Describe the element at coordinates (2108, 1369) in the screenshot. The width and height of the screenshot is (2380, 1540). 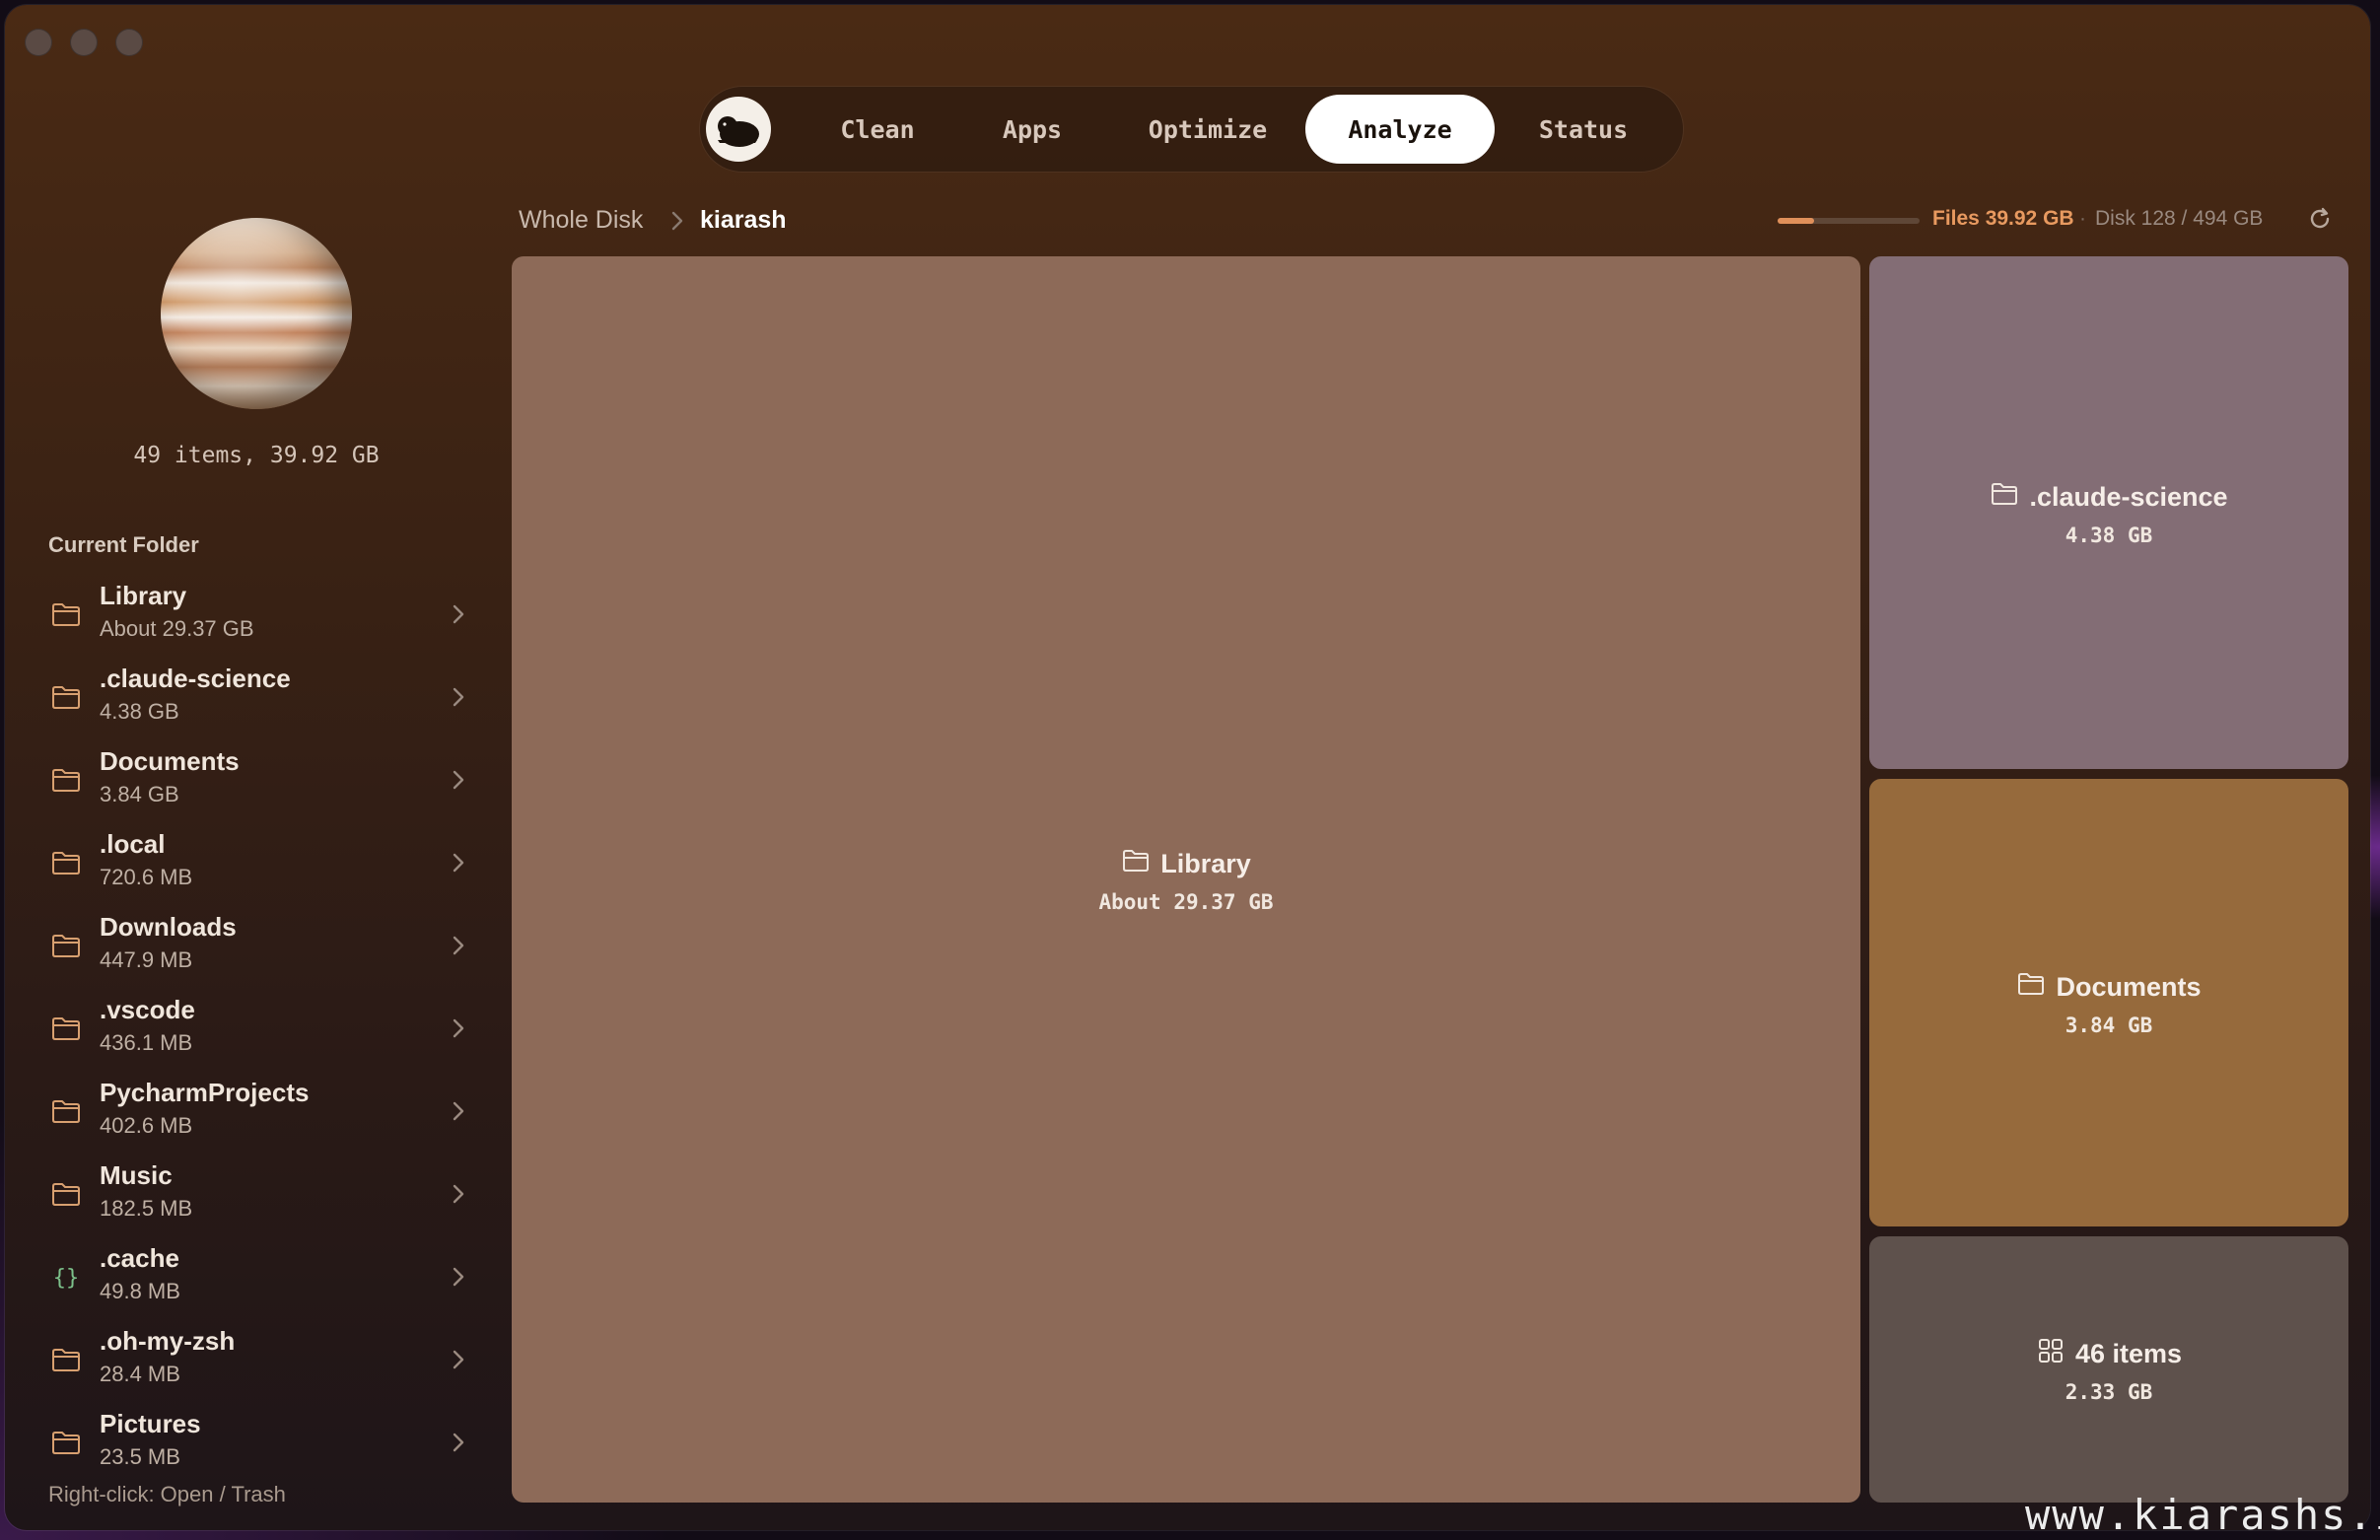
I see `treemap-tile-other-items: 46 items 2.33 GB` at that location.